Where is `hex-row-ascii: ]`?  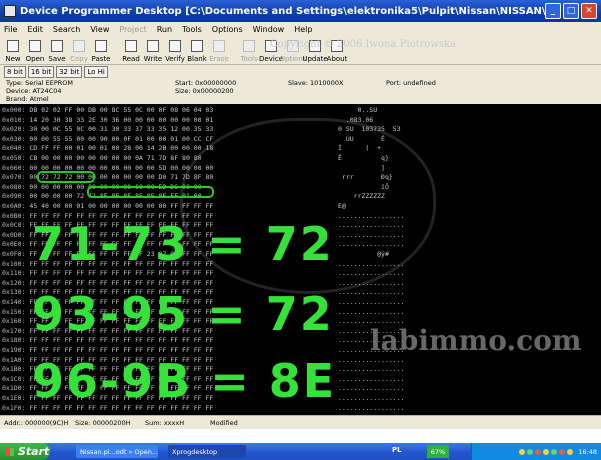 hex-row-ascii: ] is located at coordinates (371, 168).